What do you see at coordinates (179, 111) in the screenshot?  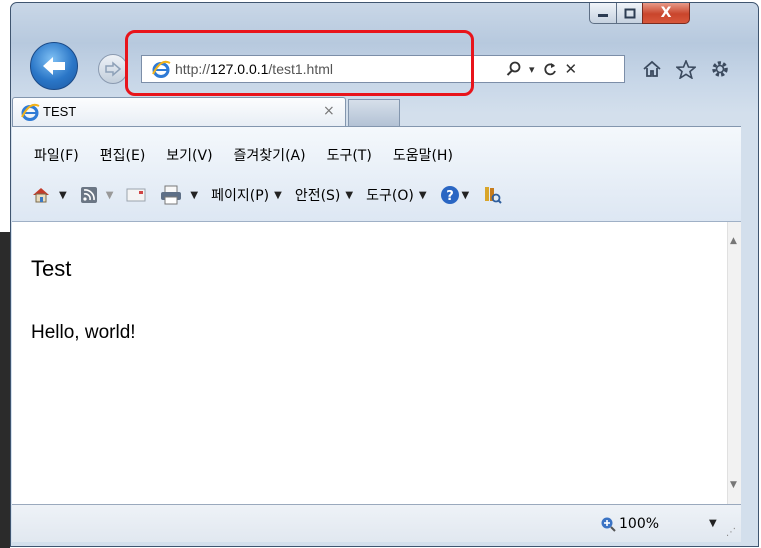 I see `tab-test: TEST ×` at bounding box center [179, 111].